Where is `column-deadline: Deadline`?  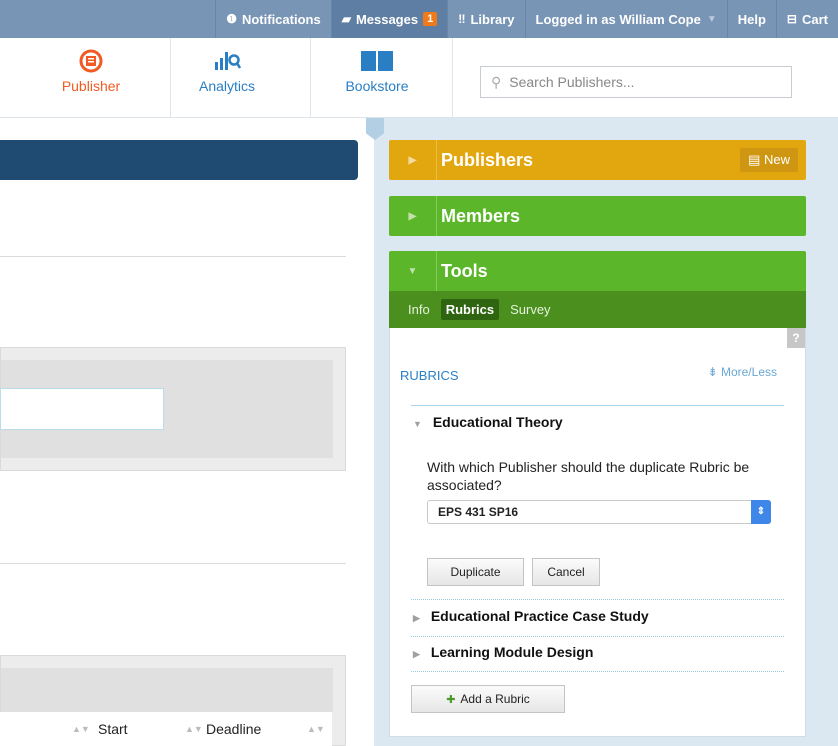 column-deadline: Deadline is located at coordinates (233, 729).